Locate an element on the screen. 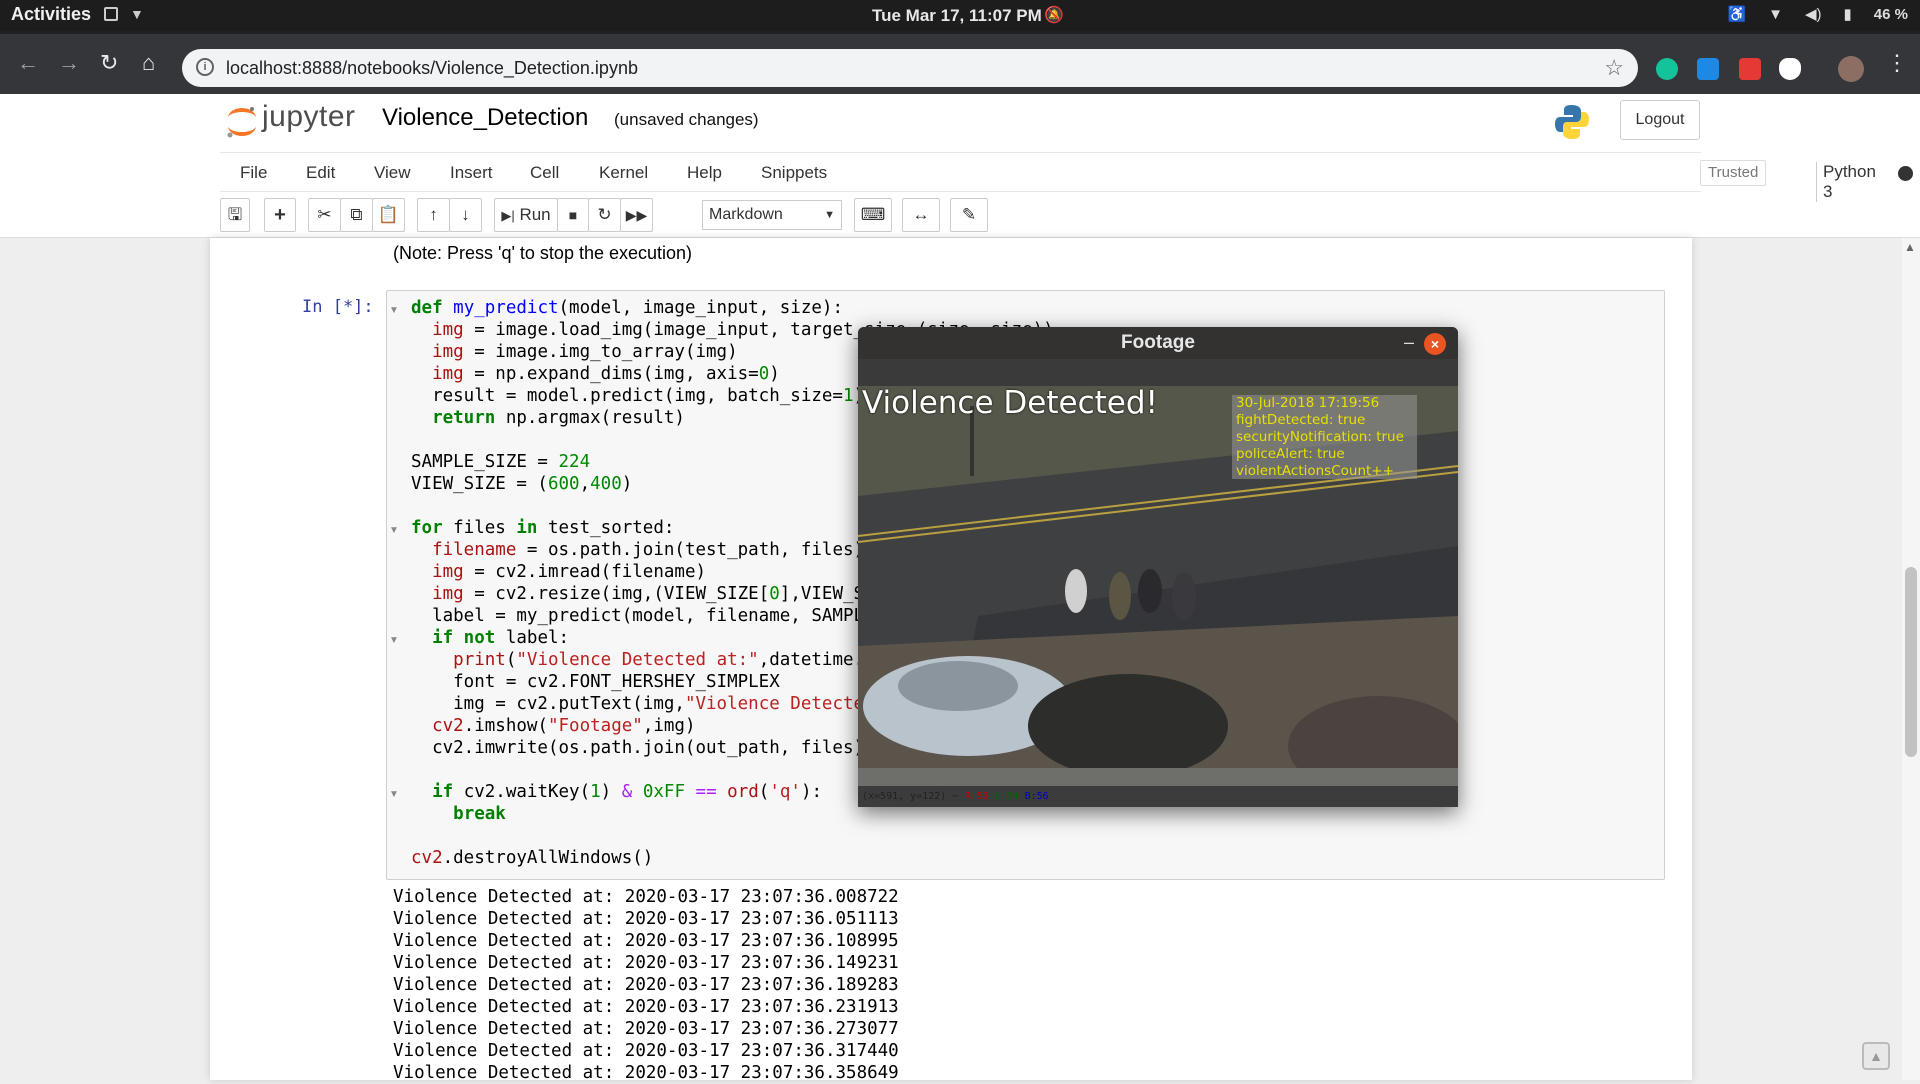  move-down-icon: ↓ is located at coordinates (465, 215).